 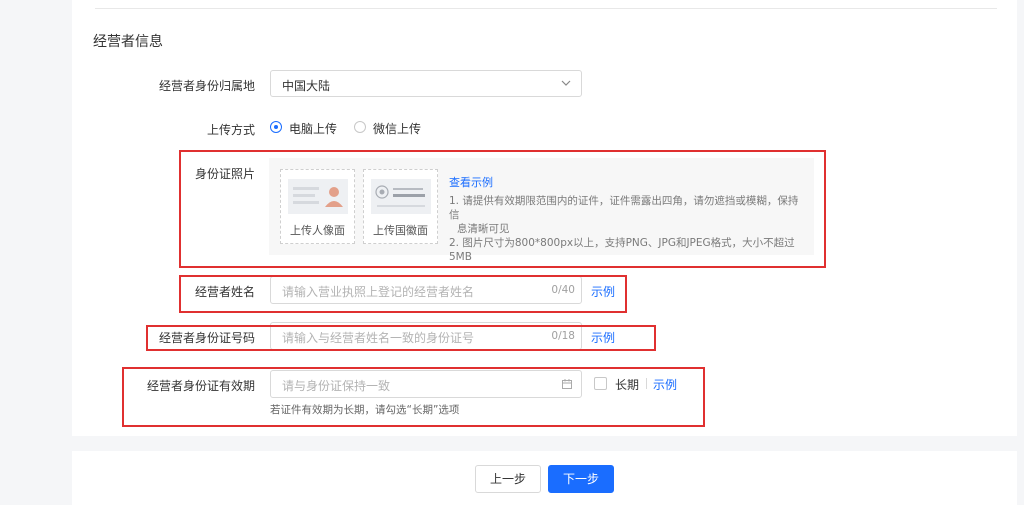 I want to click on section-title: 经营者信息, so click(x=128, y=42).